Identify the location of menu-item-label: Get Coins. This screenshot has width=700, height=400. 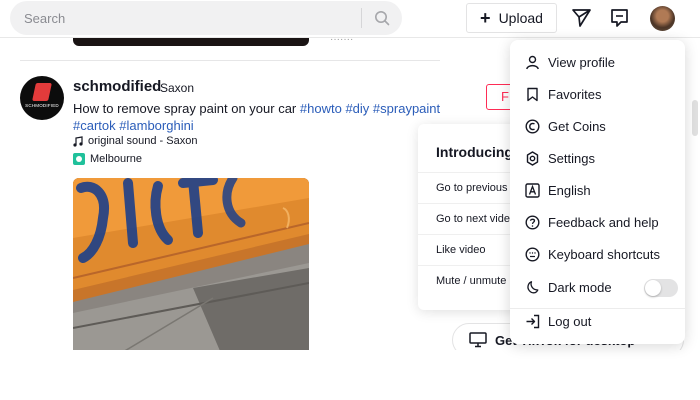
(577, 126).